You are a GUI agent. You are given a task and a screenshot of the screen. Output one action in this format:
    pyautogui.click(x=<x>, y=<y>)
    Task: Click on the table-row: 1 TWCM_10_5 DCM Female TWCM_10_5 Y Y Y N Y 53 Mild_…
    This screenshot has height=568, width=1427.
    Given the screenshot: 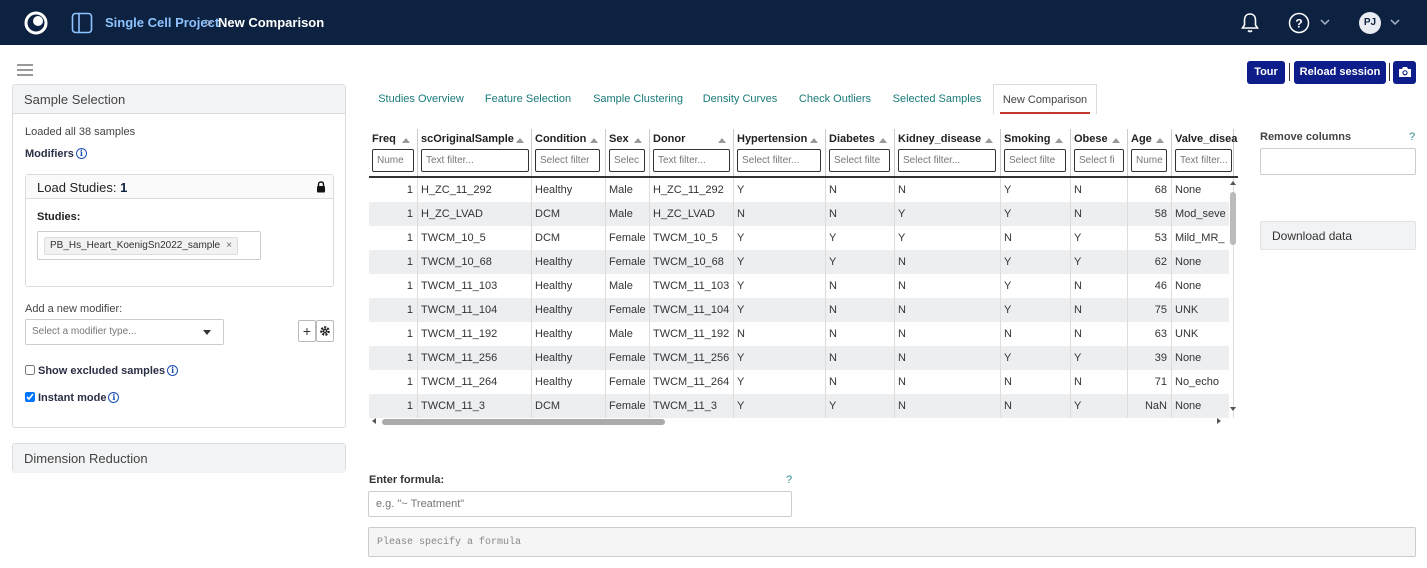 What is the action you would take?
    pyautogui.click(x=801, y=238)
    